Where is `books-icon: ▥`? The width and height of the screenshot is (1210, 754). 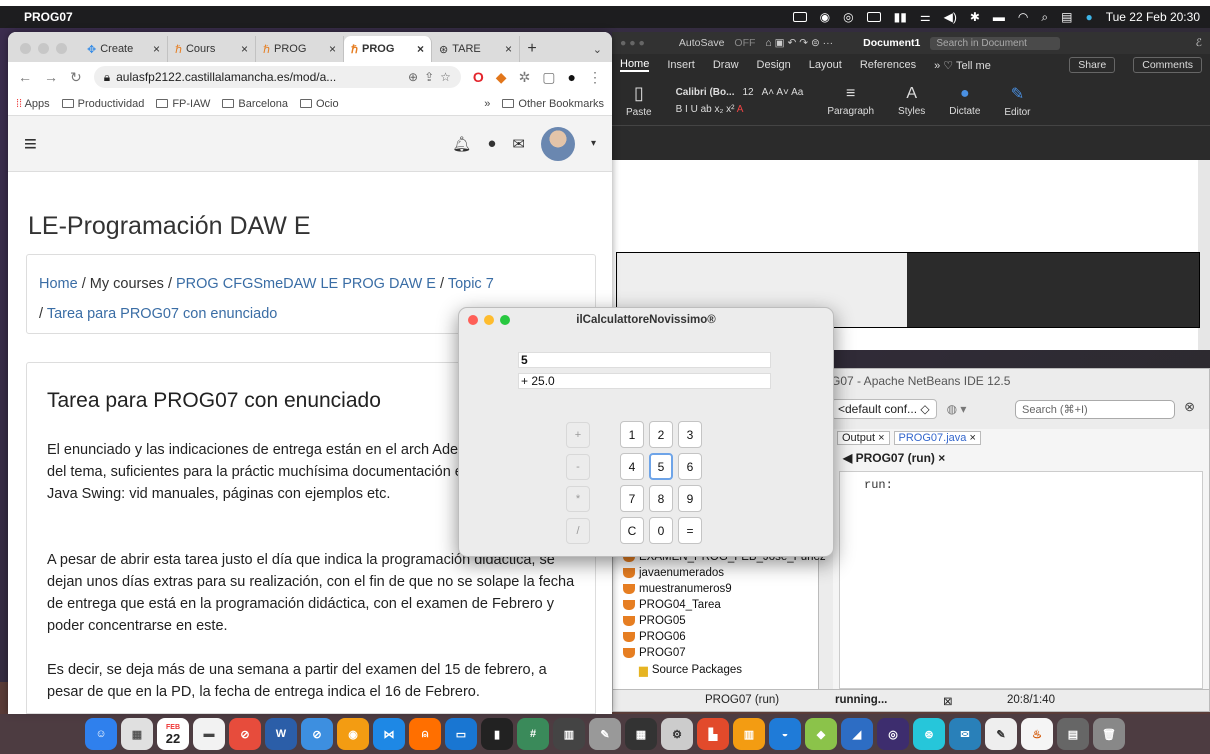 books-icon: ▥ is located at coordinates (749, 734).